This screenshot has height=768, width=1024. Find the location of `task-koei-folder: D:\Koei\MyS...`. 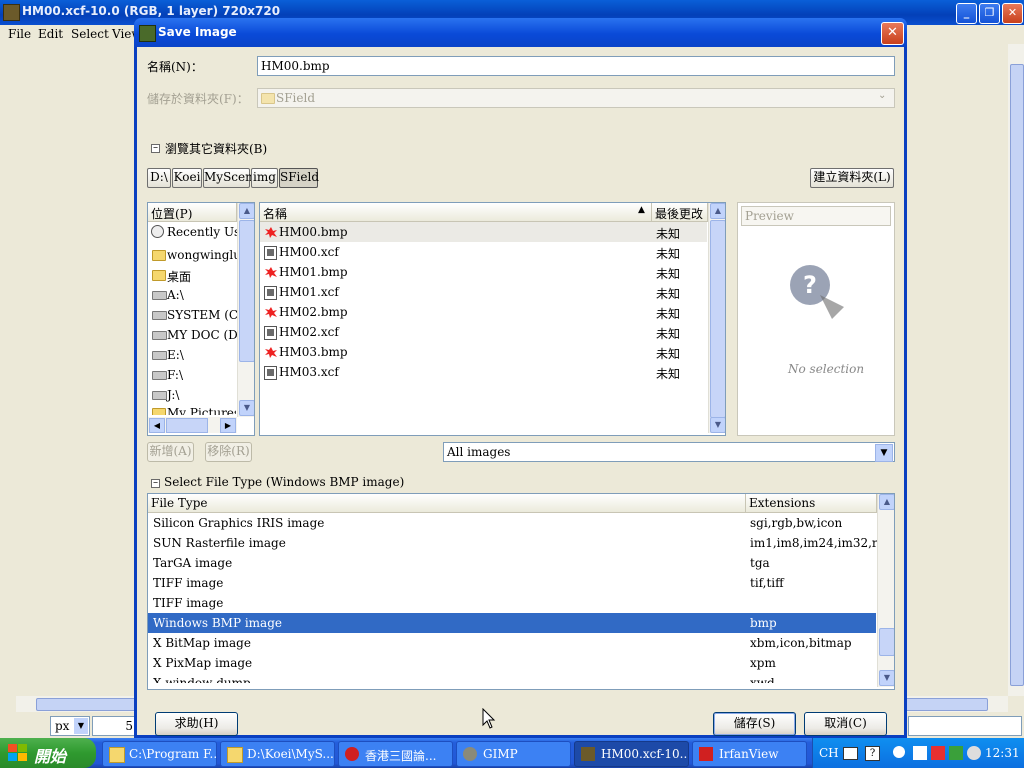

task-koei-folder: D:\Koei\MyS... is located at coordinates (277, 754).